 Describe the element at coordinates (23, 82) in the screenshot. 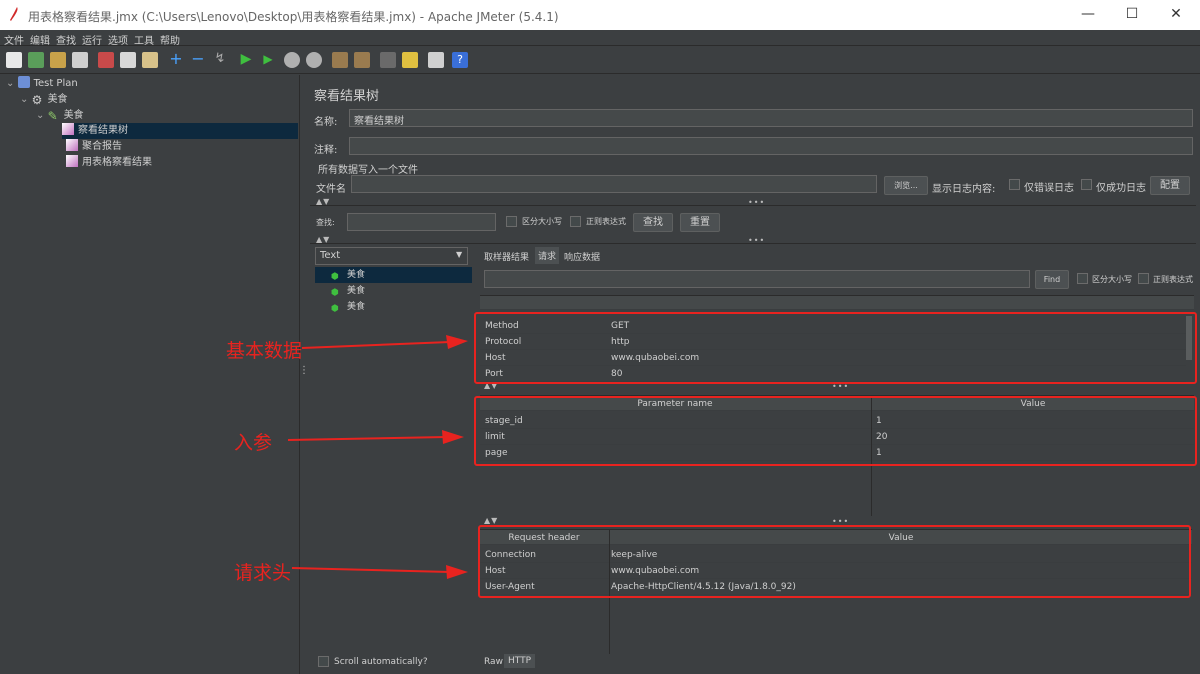

I see `flask-icon` at that location.